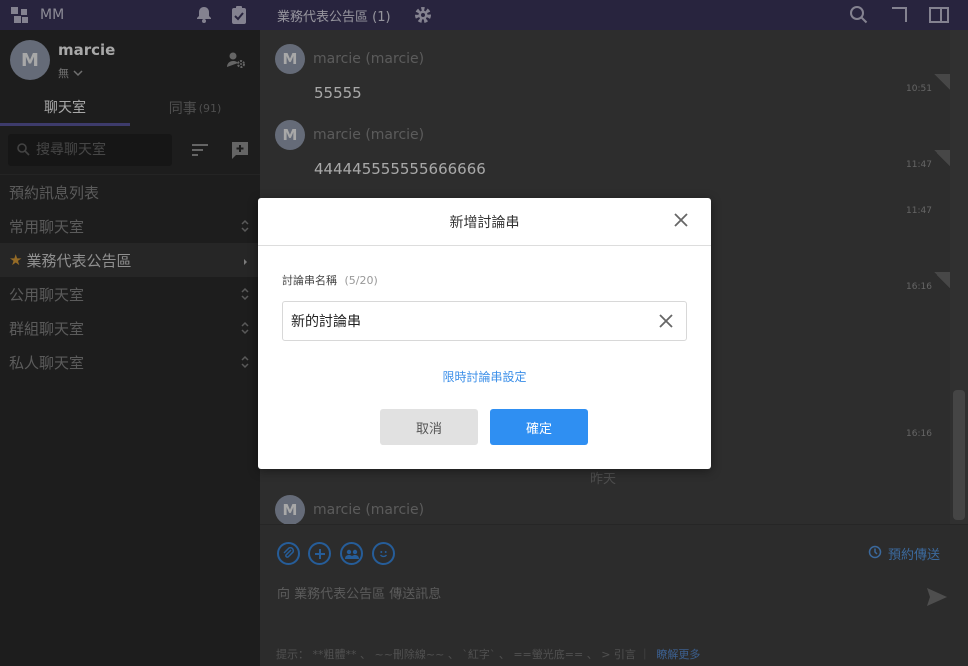  Describe the element at coordinates (484, 376) in the screenshot. I see `timed-thread-settings-link: 限時討論串設定` at that location.